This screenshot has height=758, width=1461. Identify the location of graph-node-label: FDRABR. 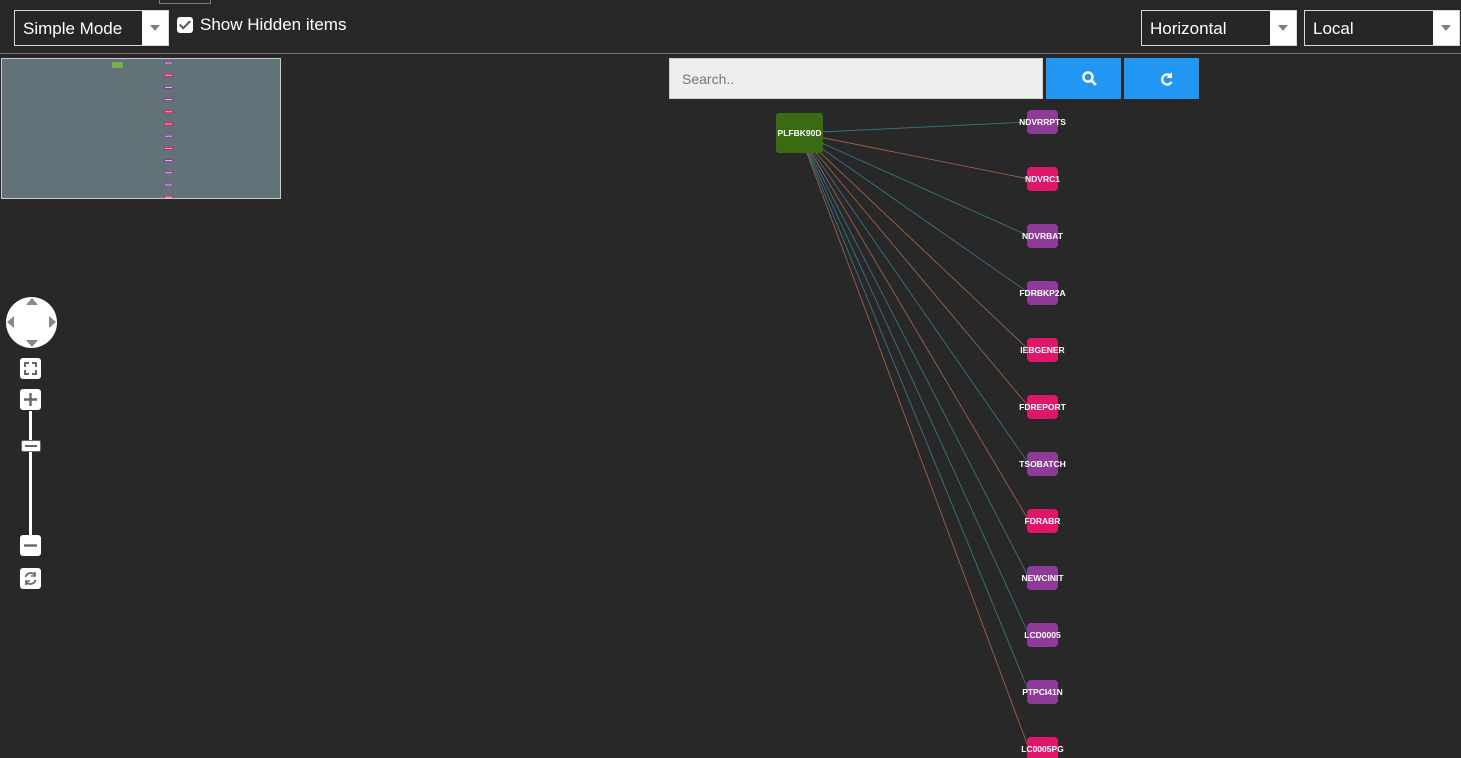
(1043, 521).